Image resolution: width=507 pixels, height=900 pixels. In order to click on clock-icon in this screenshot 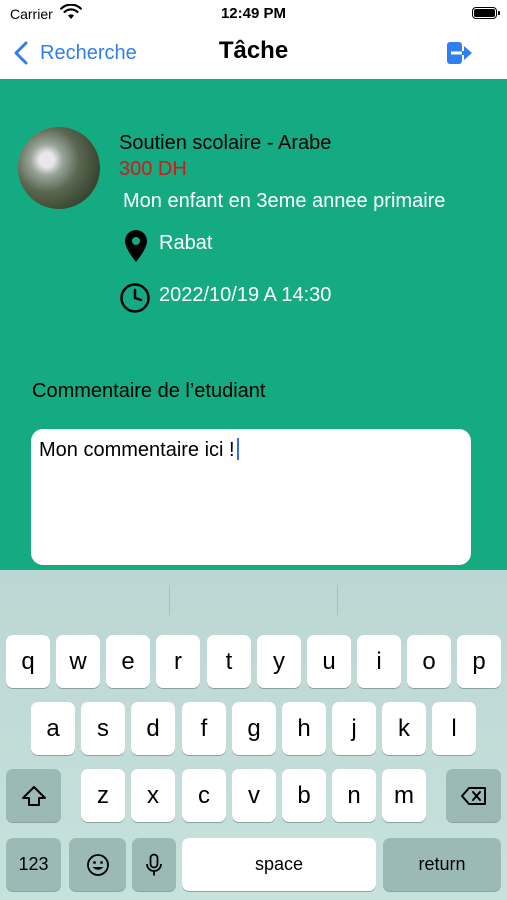, I will do `click(135, 298)`.